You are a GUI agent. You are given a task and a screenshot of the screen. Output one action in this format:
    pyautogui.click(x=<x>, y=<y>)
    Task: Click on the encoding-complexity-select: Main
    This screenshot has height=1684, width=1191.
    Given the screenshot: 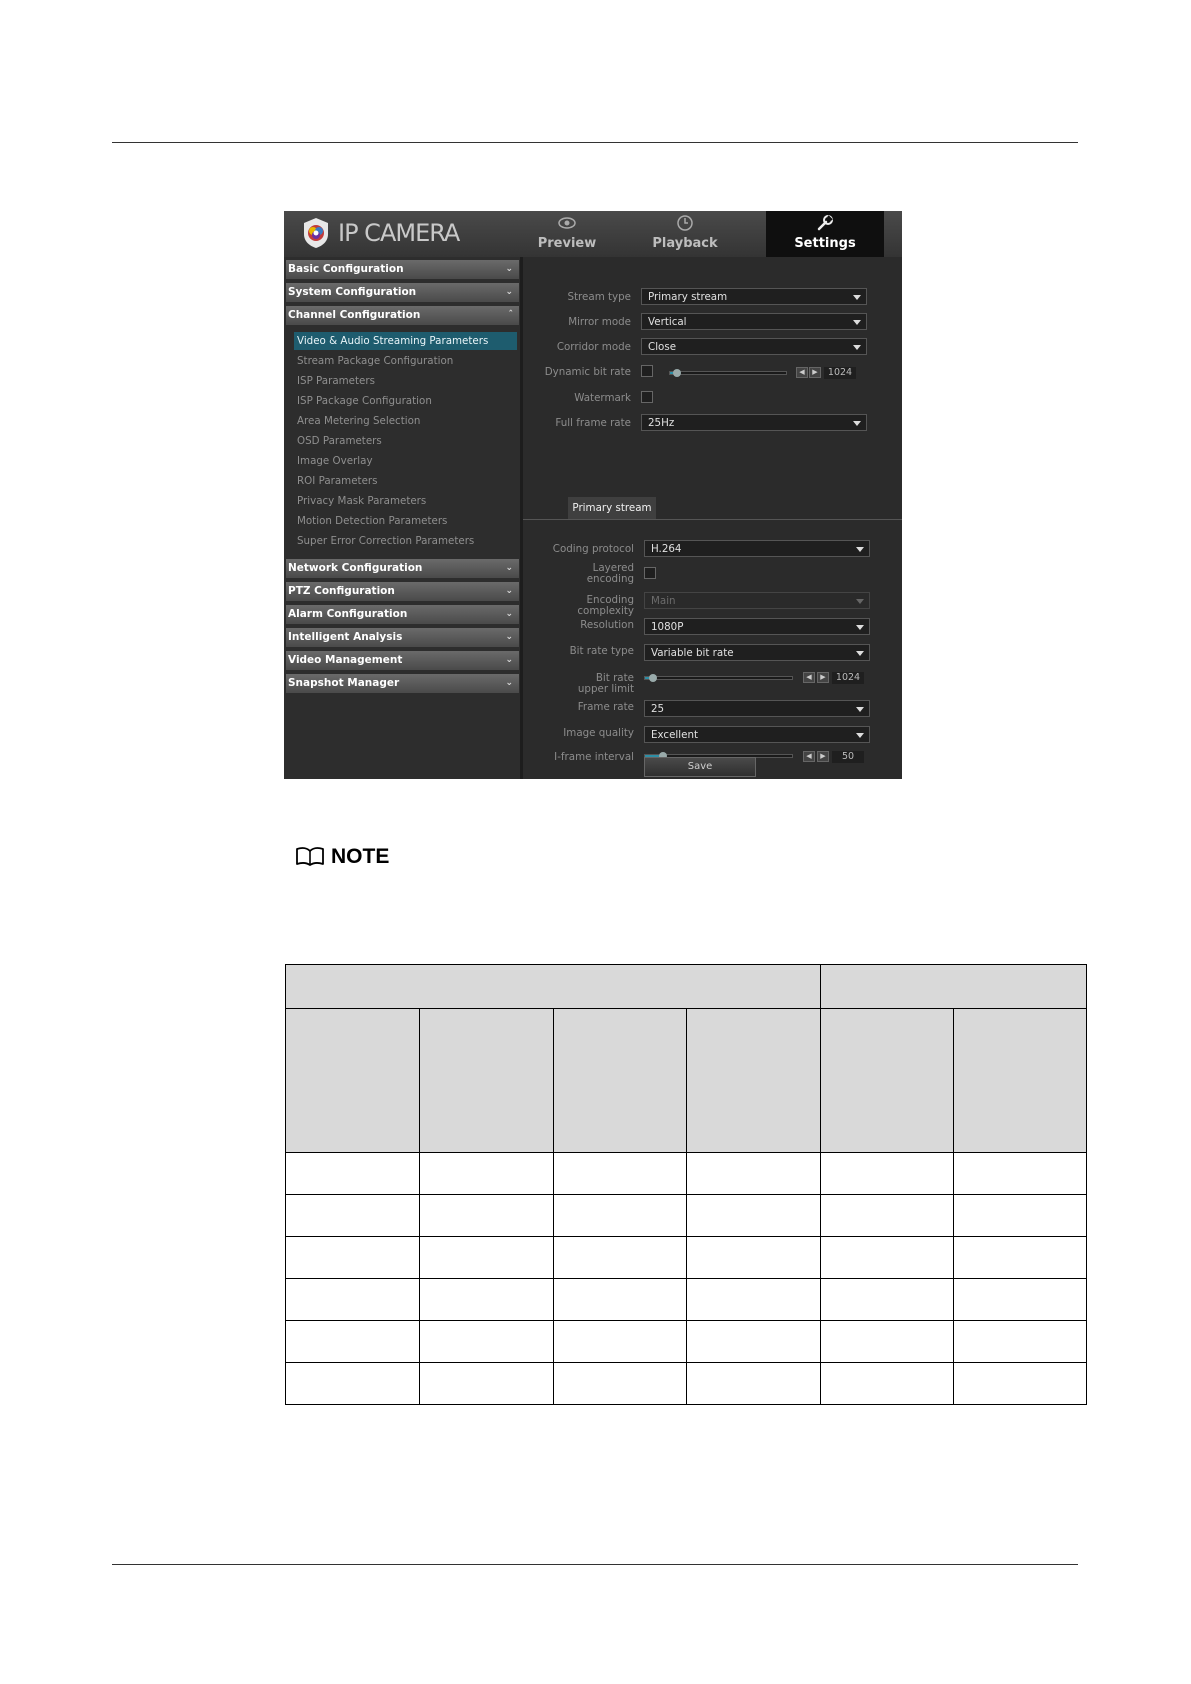 What is the action you would take?
    pyautogui.click(x=757, y=600)
    